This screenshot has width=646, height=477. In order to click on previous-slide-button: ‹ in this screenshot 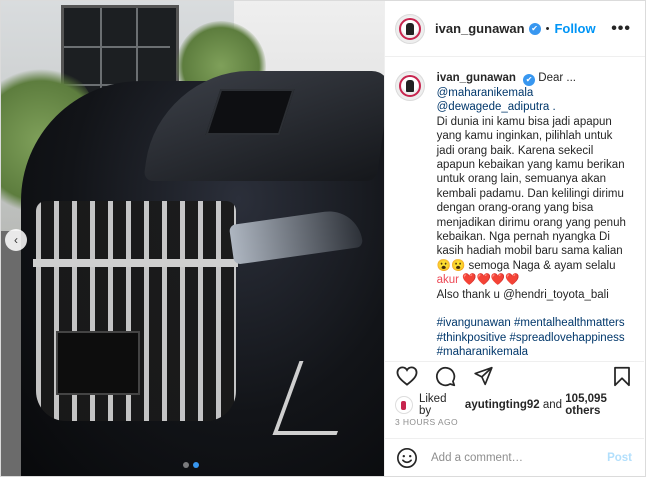, I will do `click(16, 240)`.